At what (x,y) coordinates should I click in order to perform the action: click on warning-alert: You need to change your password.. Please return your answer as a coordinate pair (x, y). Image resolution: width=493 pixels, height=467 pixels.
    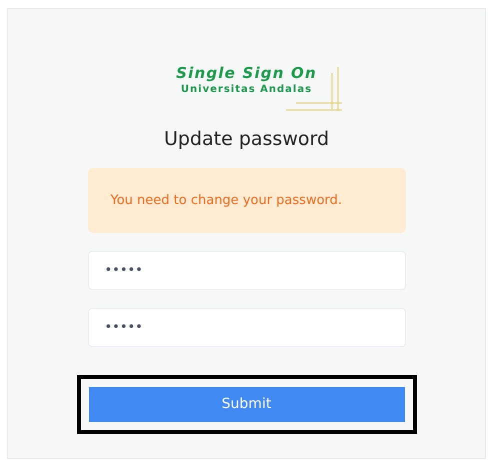
    Looking at the image, I should click on (247, 200).